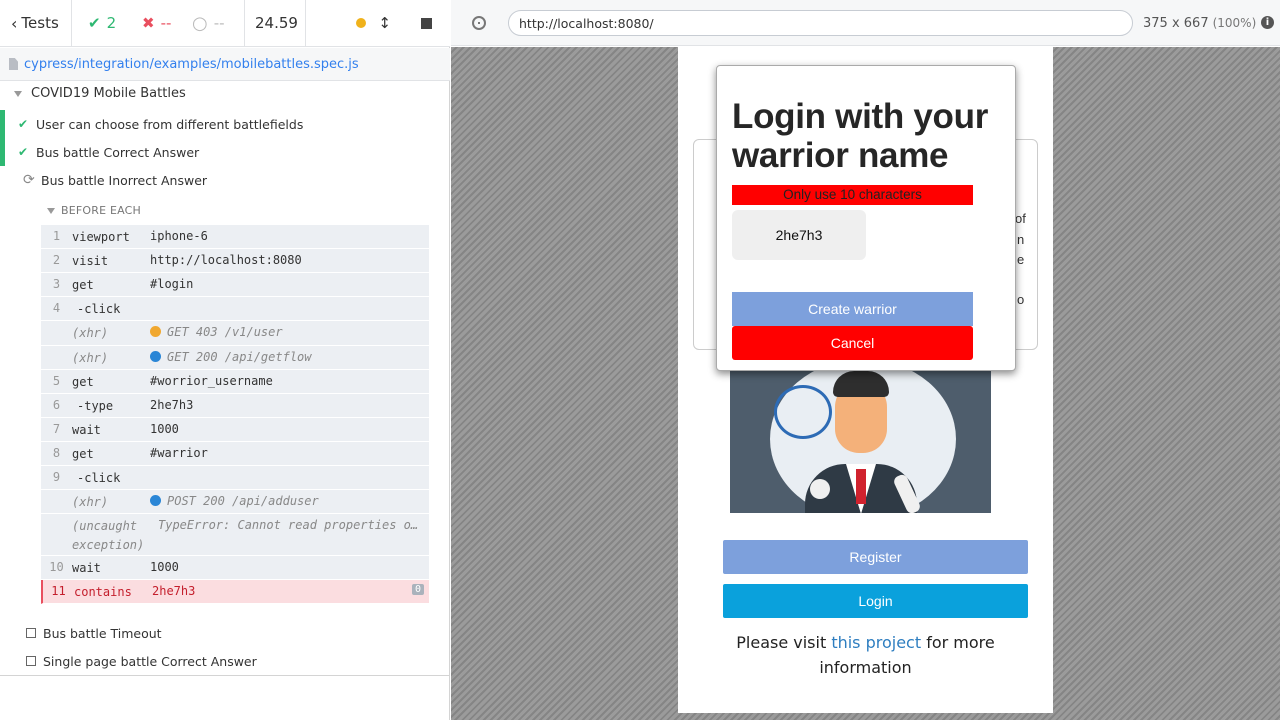 This screenshot has width=1280, height=720. I want to click on command-message: #login, so click(172, 284).